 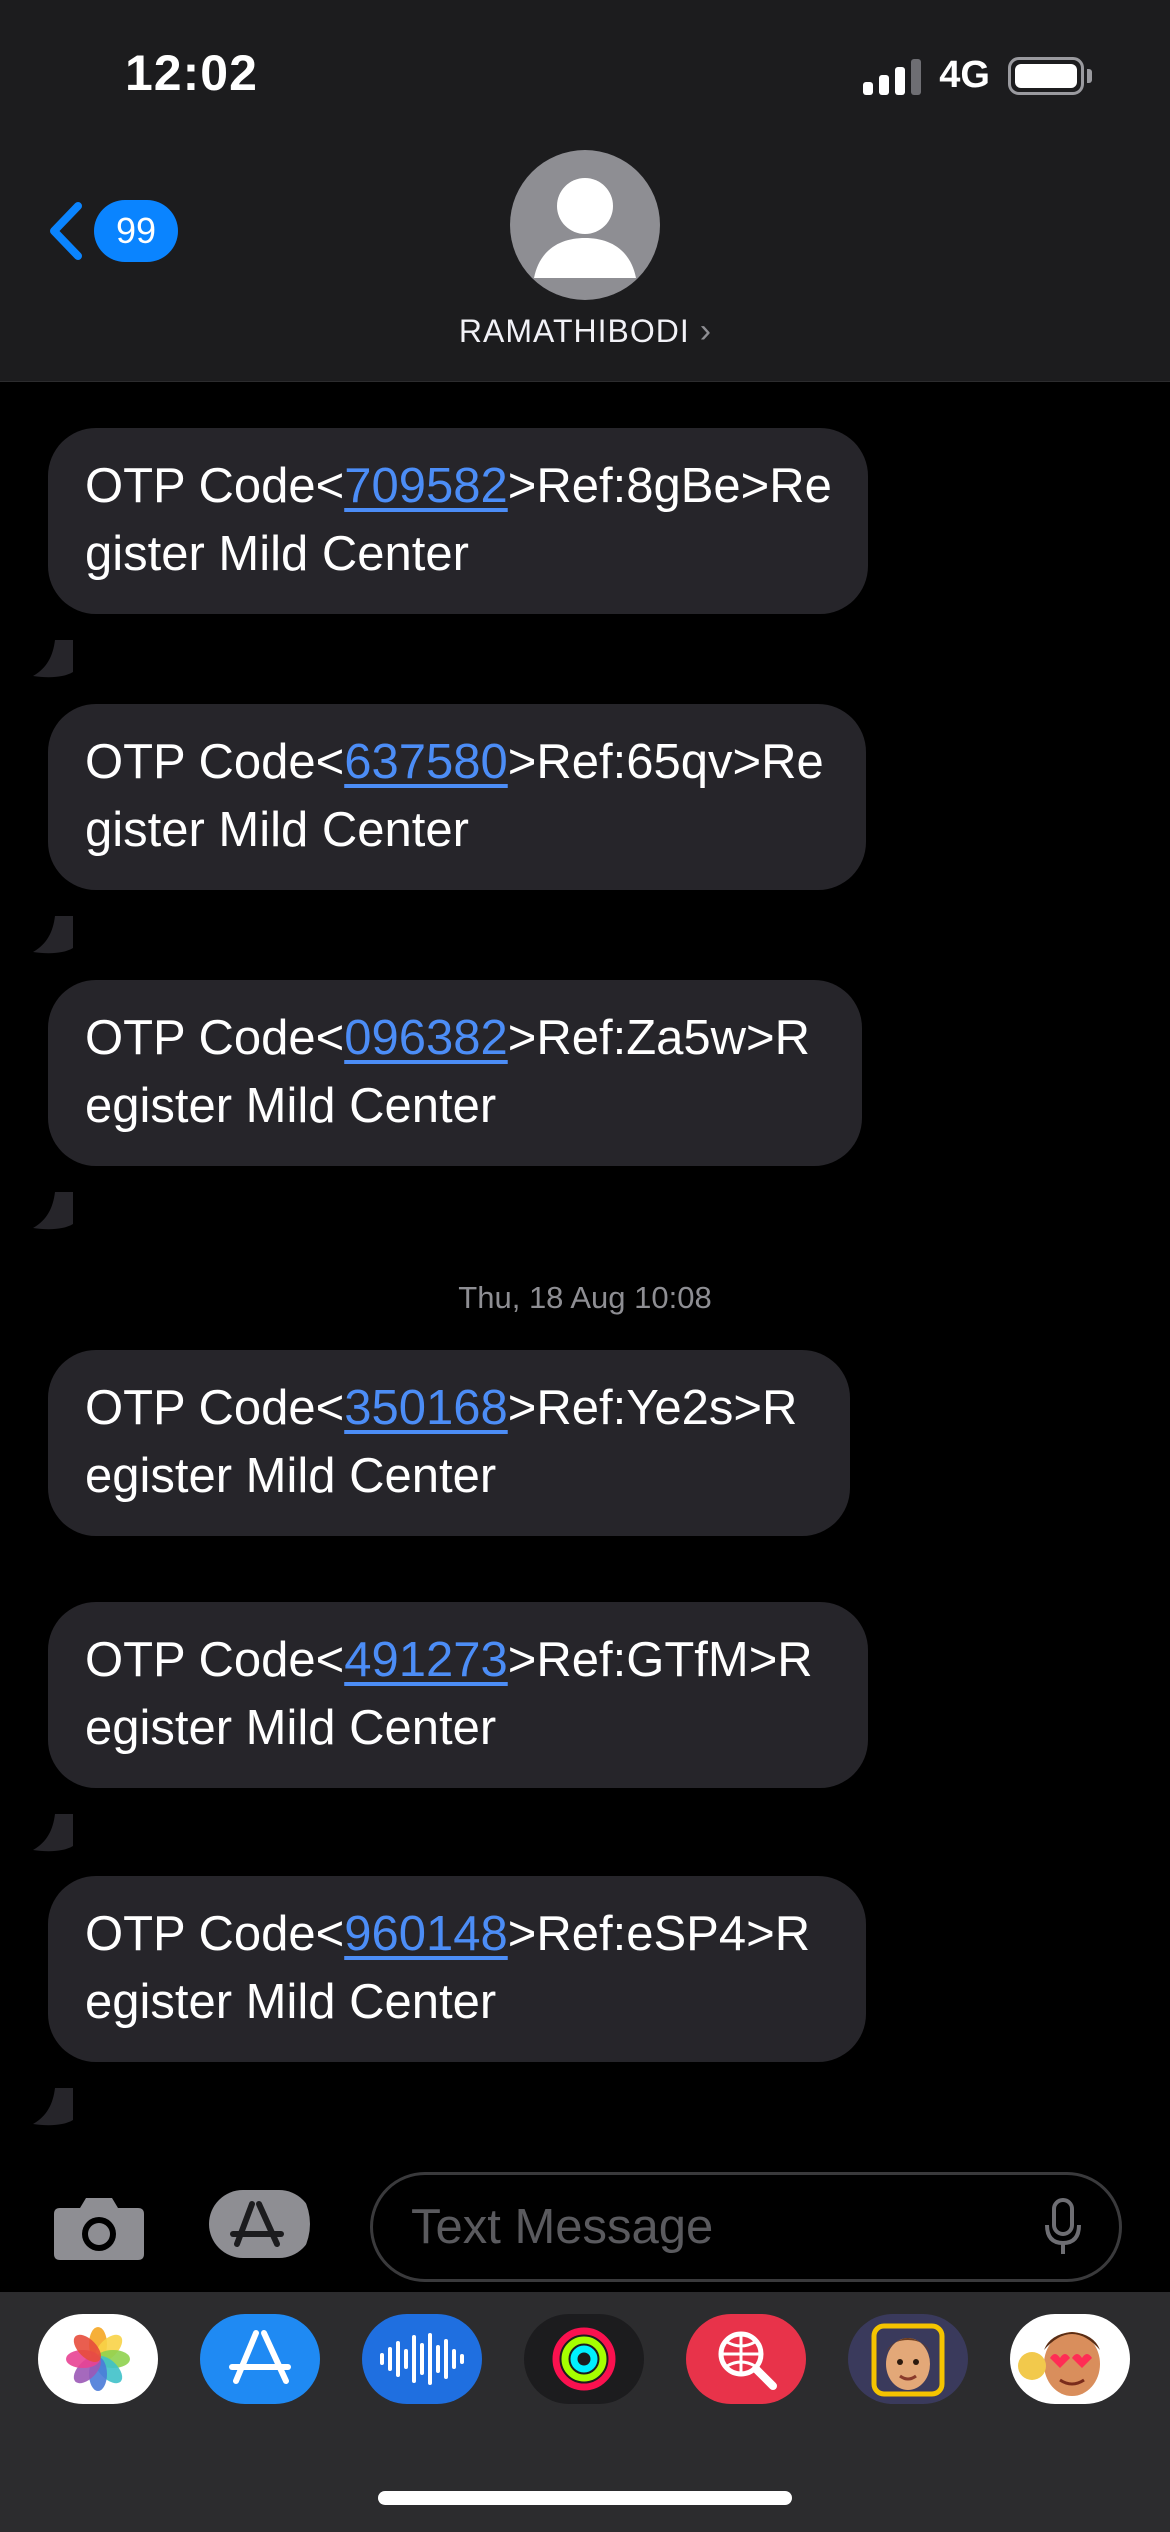 I want to click on otp-code-link: 350168, so click(x=426, y=1408).